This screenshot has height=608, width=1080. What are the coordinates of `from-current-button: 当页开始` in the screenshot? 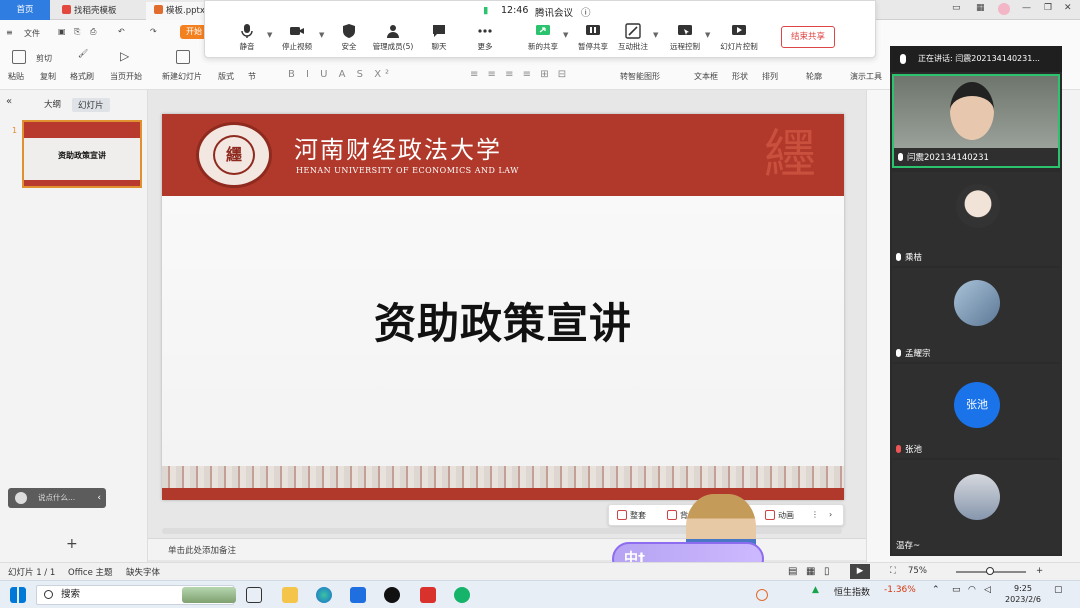 It's located at (126, 76).